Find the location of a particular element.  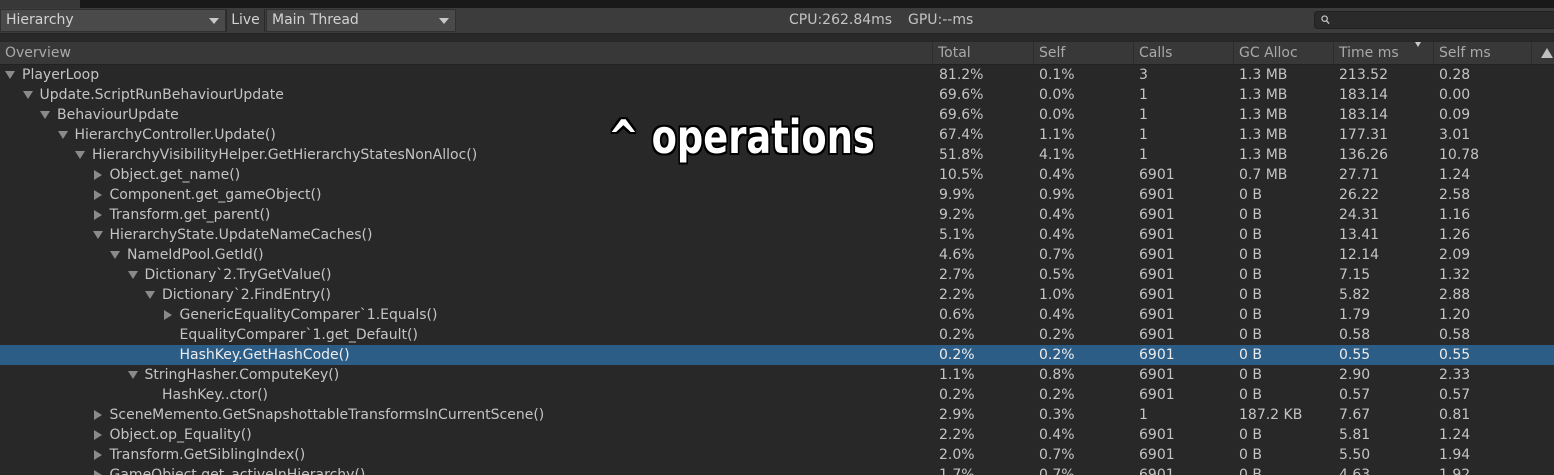

row-total-value: 1.7% is located at coordinates (957, 471).